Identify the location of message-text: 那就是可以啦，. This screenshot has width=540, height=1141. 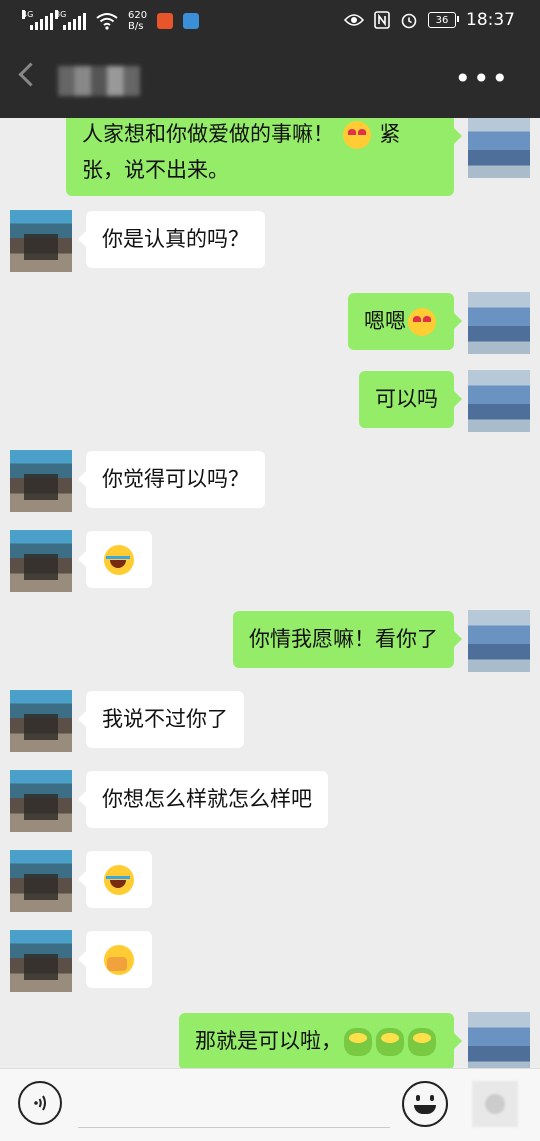
(268, 1041).